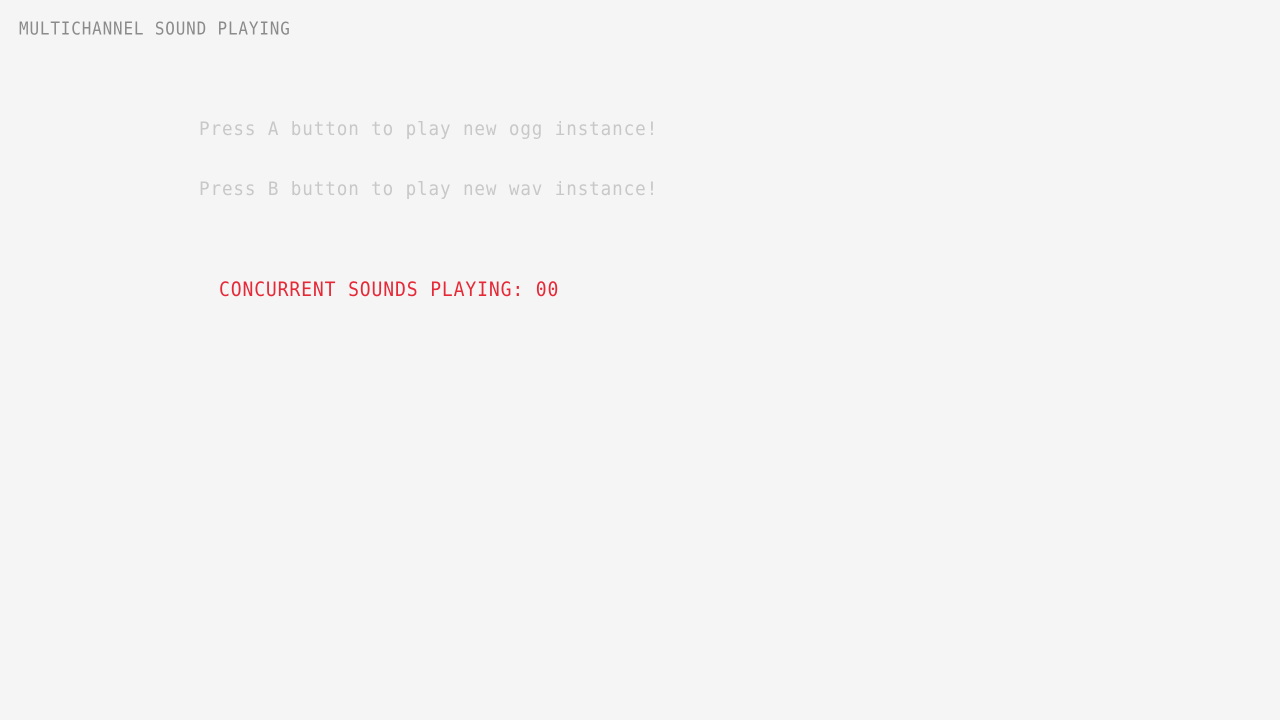  What do you see at coordinates (389, 289) in the screenshot?
I see `concurrent-sounds-counter: CONCURRENT SOUNDS PLAYING: 00` at bounding box center [389, 289].